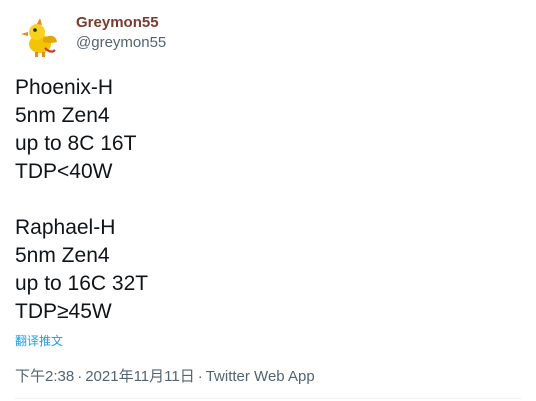 This screenshot has width=536, height=401. I want to click on author-block: Greymon55 @greymon55, so click(121, 33).